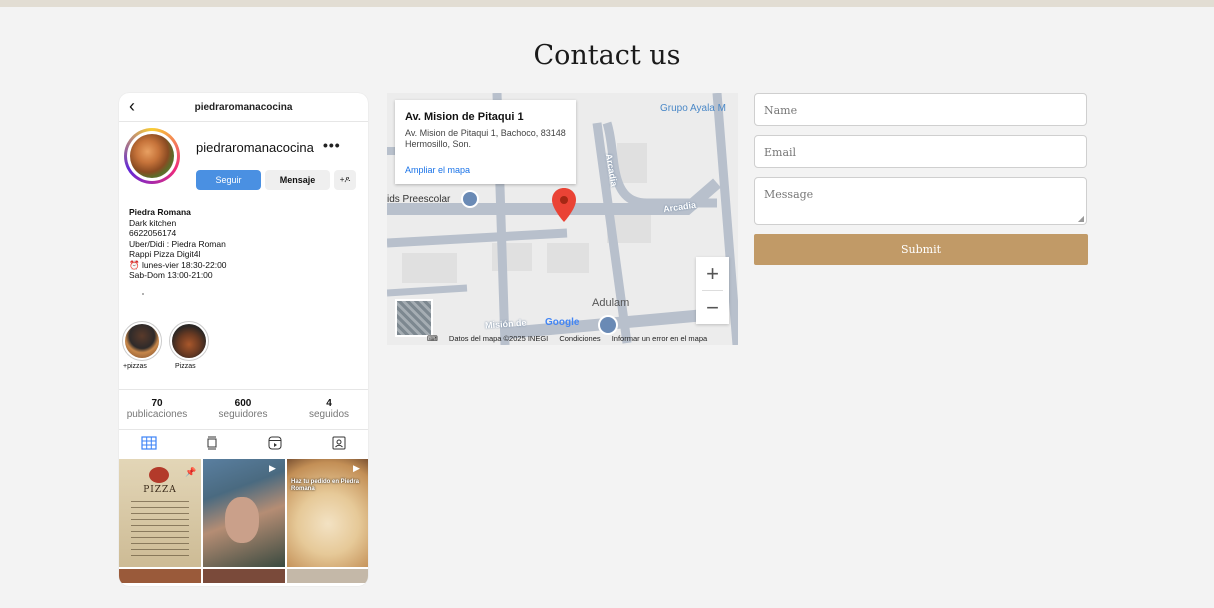 The image size is (1214, 608). I want to click on stat-label: seguidos, so click(329, 414).